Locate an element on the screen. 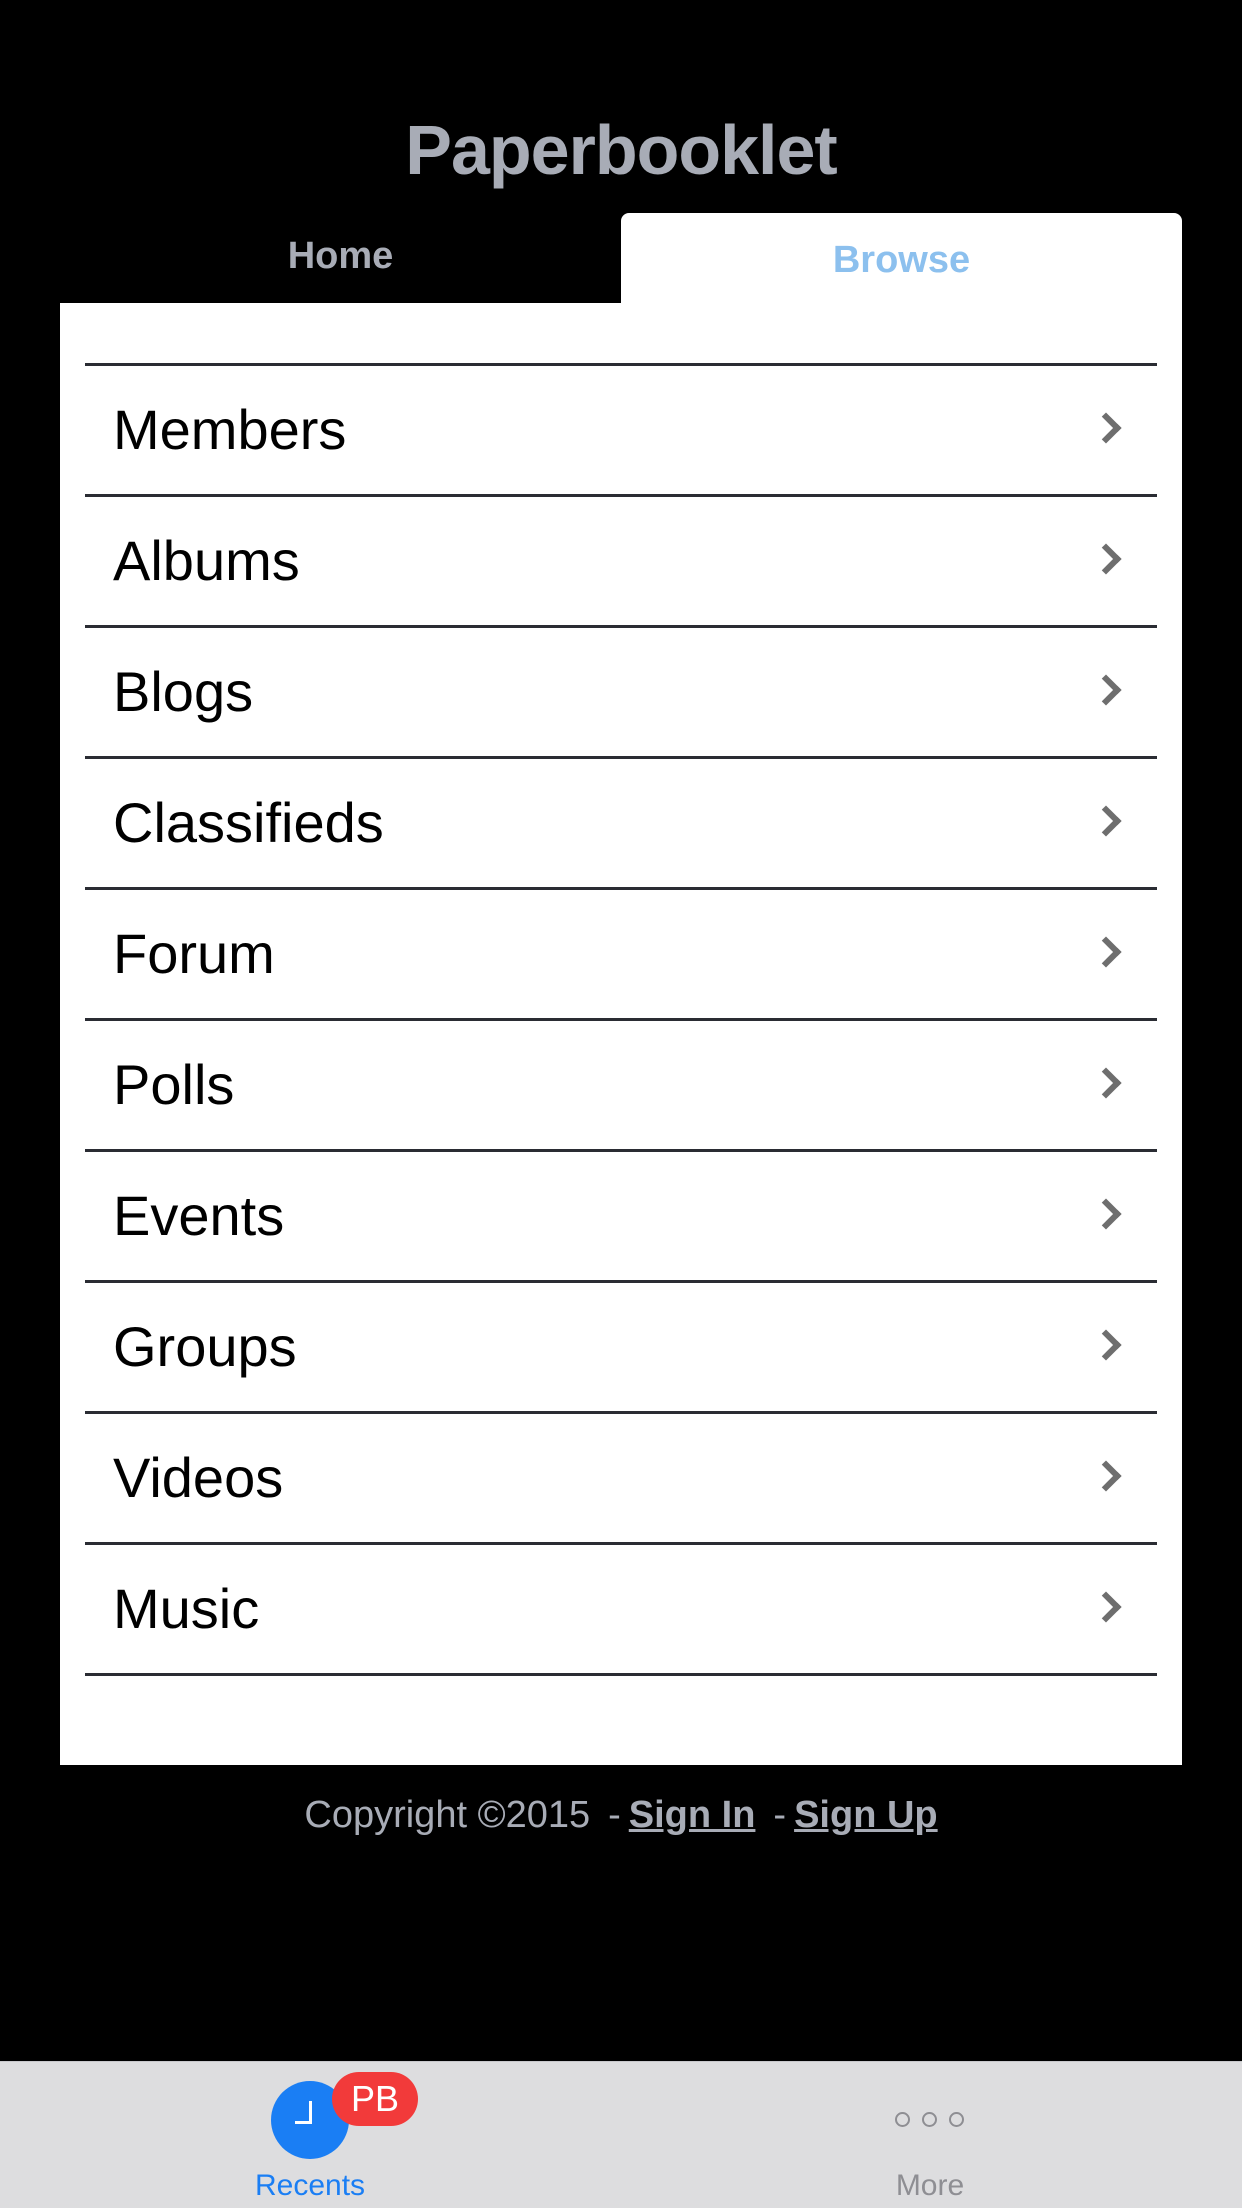  menu-item-label: Members is located at coordinates (230, 429).